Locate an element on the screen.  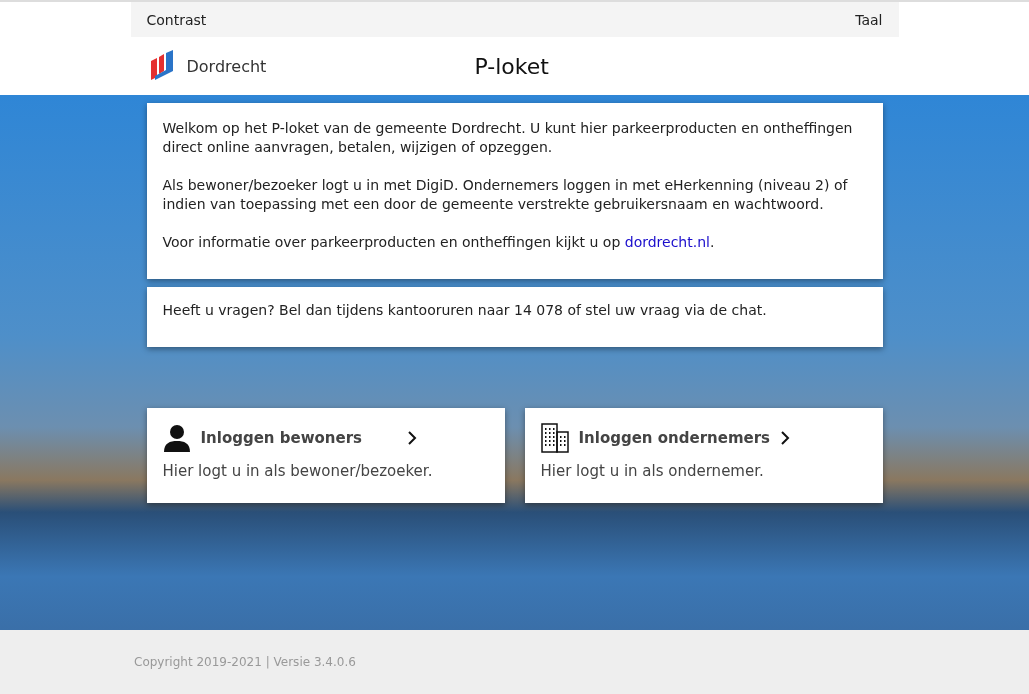
brand-name: Dordrecht is located at coordinates (226, 66).